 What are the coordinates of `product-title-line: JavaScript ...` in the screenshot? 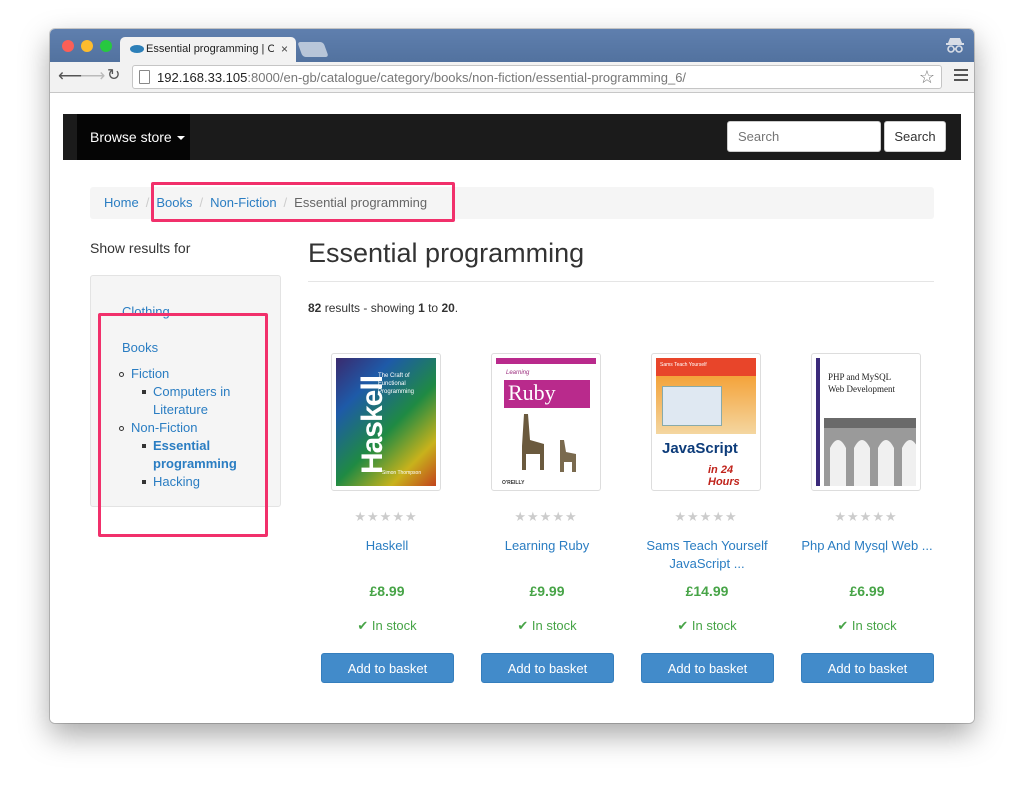 It's located at (707, 563).